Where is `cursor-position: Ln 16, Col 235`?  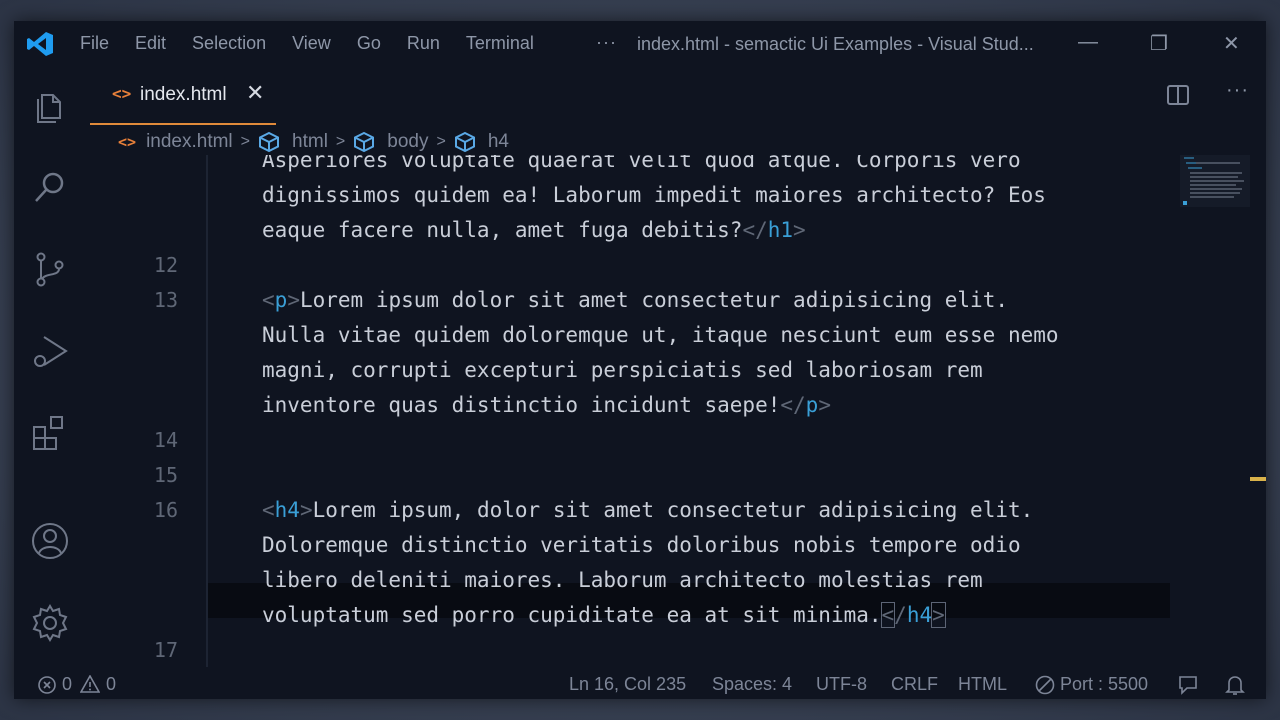 cursor-position: Ln 16, Col 235 is located at coordinates (627, 684).